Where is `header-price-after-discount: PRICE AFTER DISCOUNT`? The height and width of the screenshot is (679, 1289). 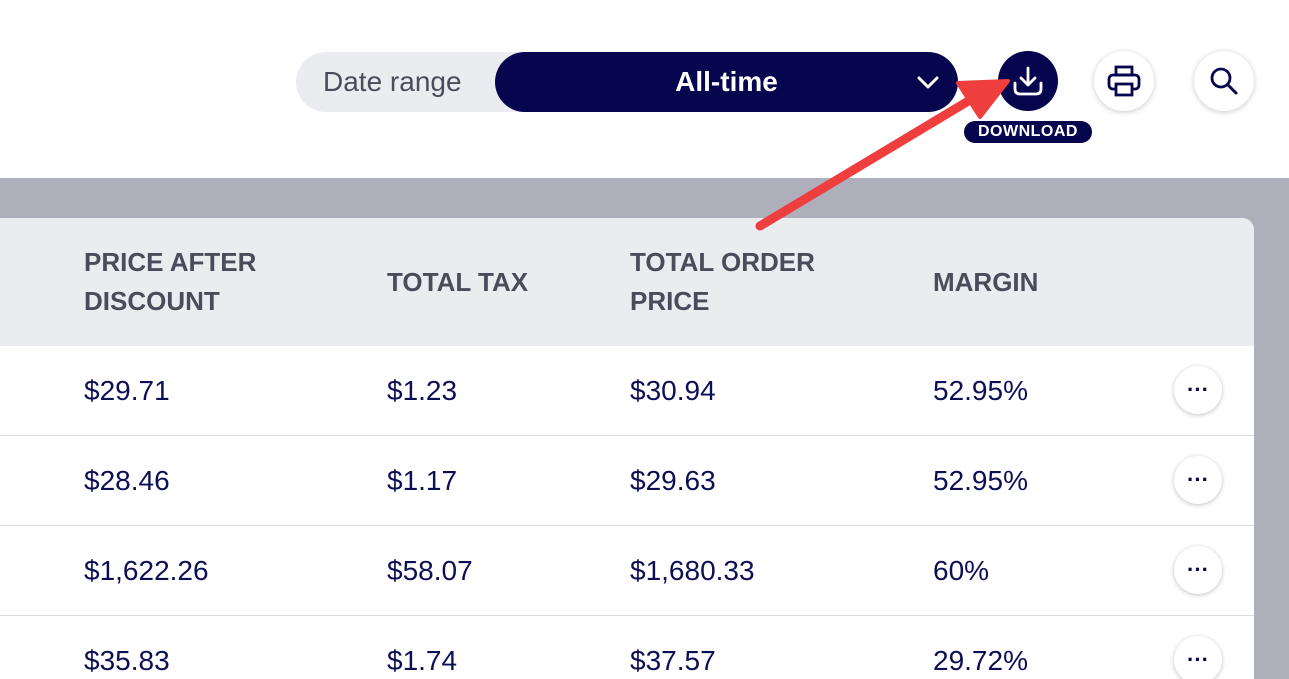
header-price-after-discount: PRICE AFTER DISCOUNT is located at coordinates (170, 282).